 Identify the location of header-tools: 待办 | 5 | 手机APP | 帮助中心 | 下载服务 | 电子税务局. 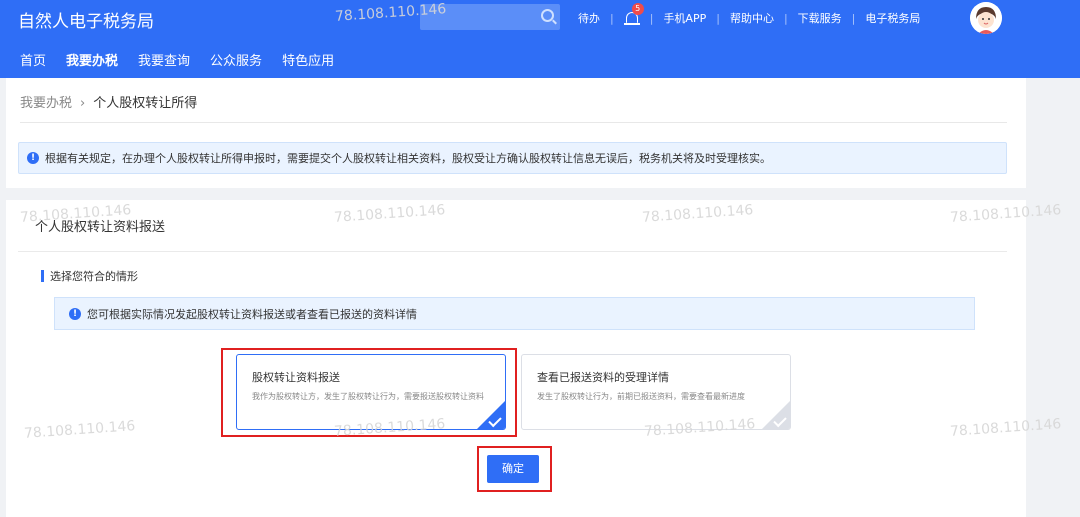
(749, 15).